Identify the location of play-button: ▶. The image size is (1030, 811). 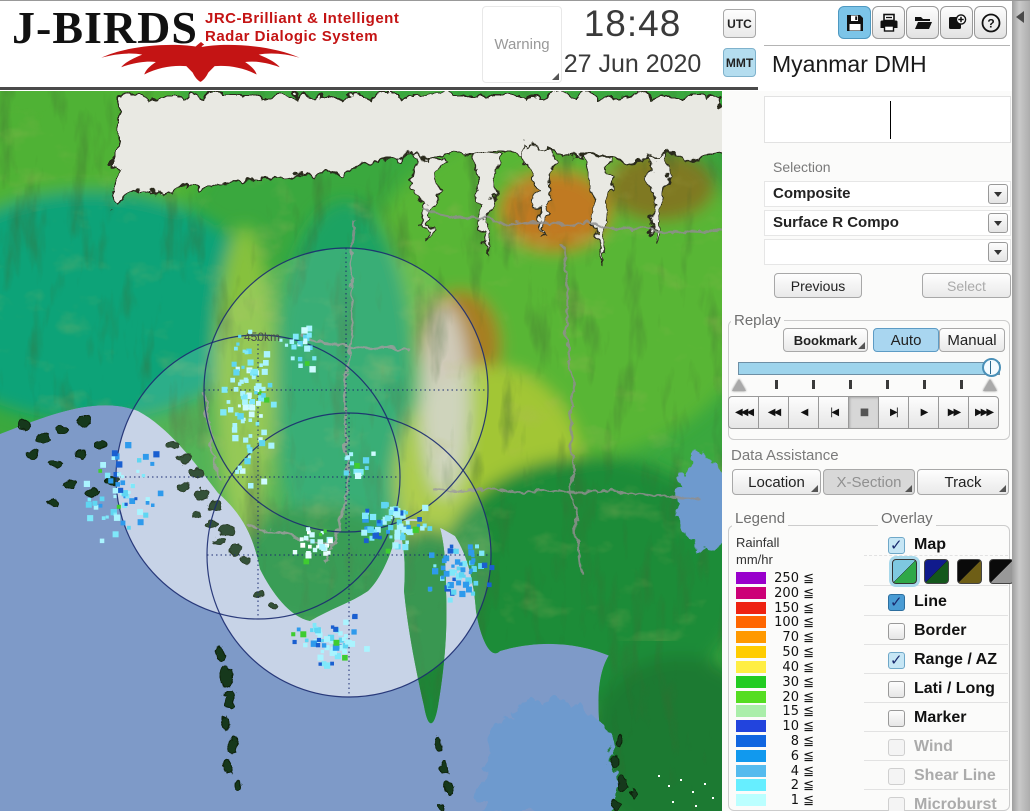
(923, 412).